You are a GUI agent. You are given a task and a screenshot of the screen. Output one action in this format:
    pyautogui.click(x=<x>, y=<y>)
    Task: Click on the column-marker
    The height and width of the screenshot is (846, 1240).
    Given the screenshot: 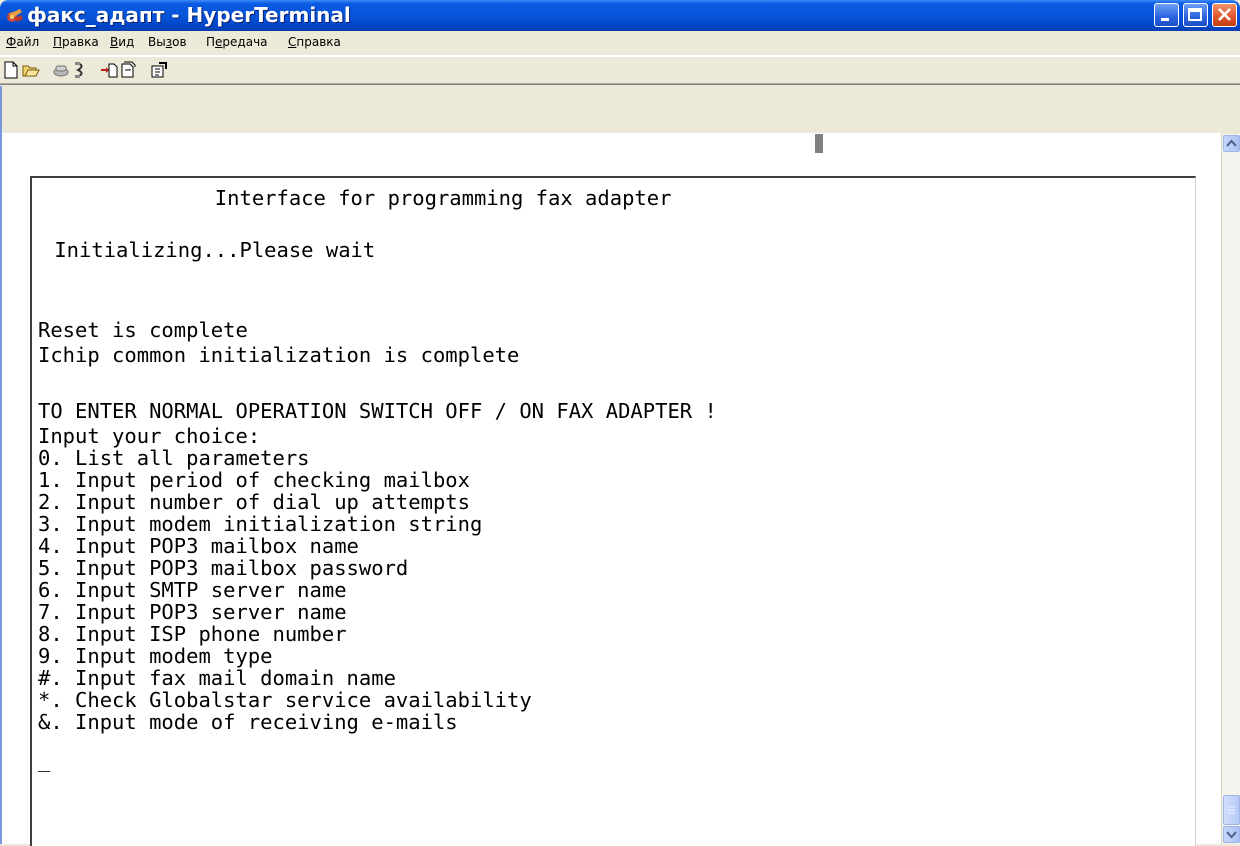 What is the action you would take?
    pyautogui.click(x=819, y=143)
    